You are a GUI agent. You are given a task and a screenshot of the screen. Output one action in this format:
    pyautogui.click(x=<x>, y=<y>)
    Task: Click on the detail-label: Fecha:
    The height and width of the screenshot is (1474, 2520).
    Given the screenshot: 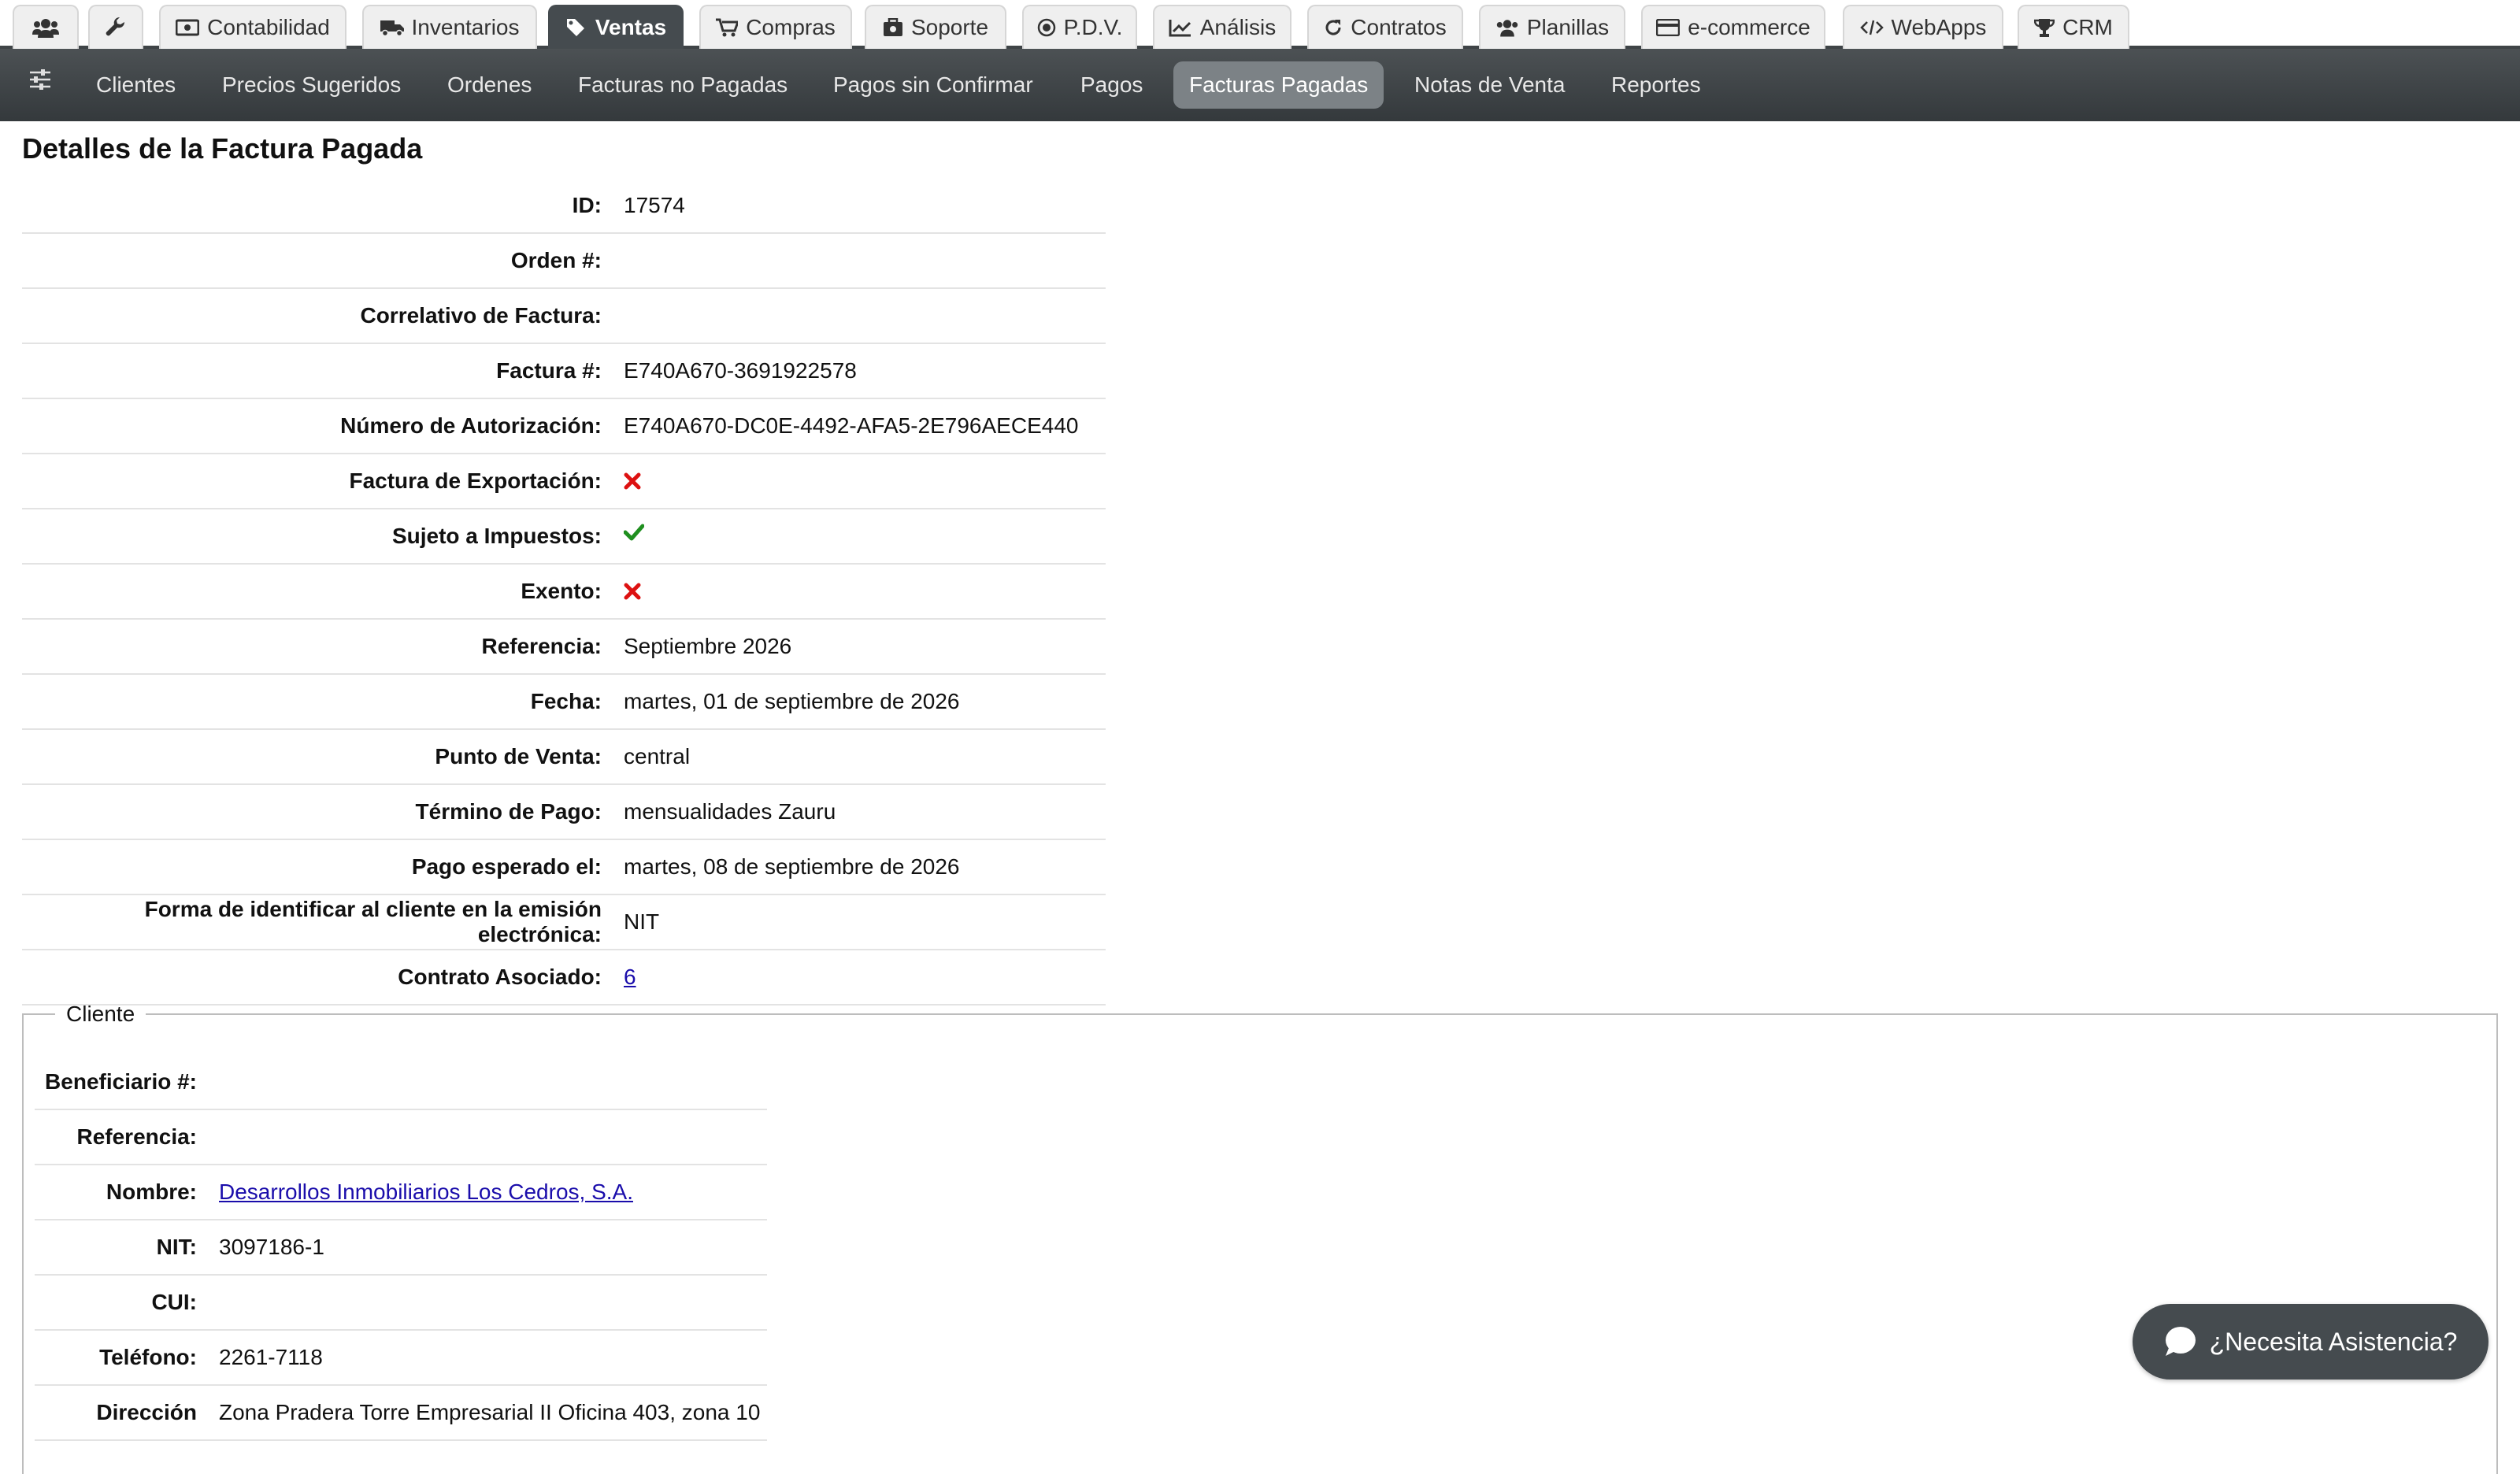 What is the action you would take?
    pyautogui.click(x=323, y=702)
    